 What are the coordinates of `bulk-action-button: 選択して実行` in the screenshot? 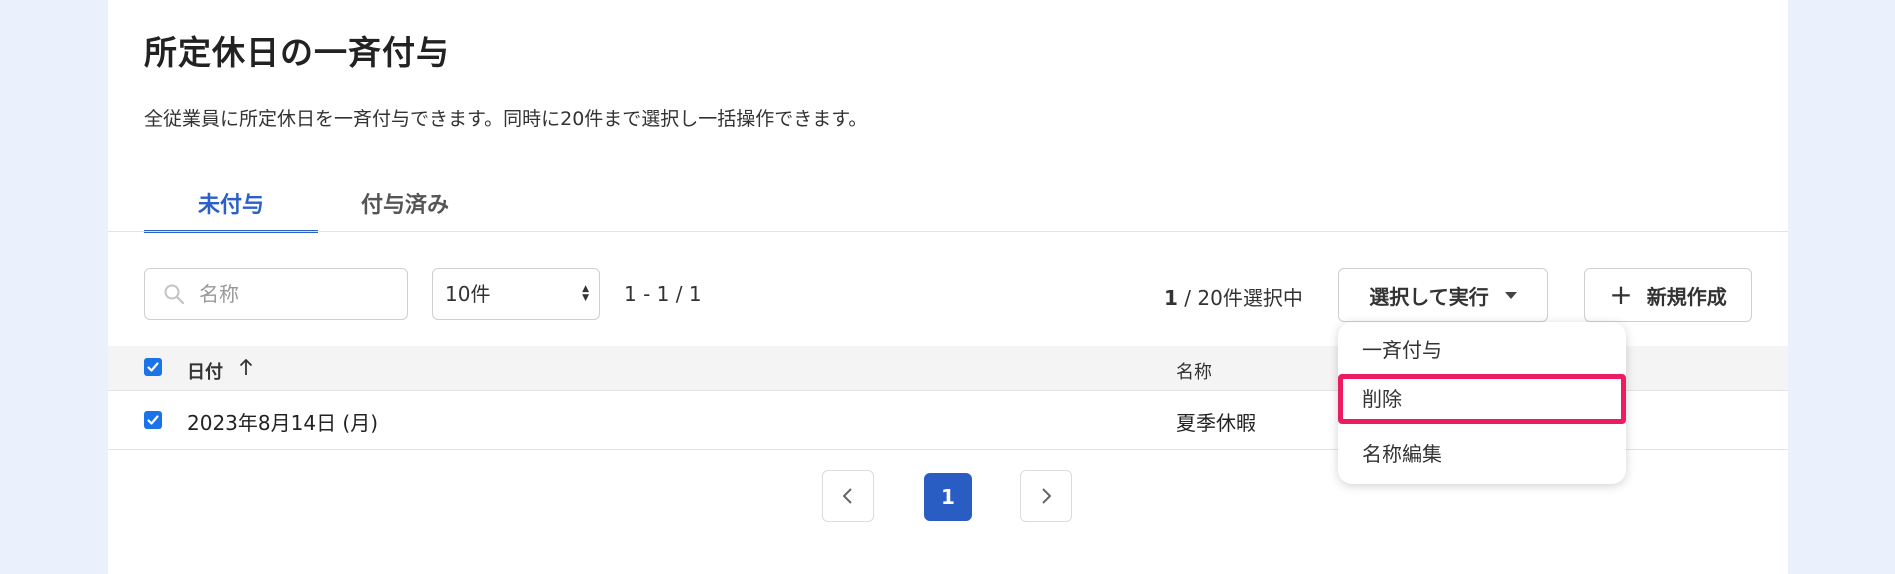 It's located at (1443, 295).